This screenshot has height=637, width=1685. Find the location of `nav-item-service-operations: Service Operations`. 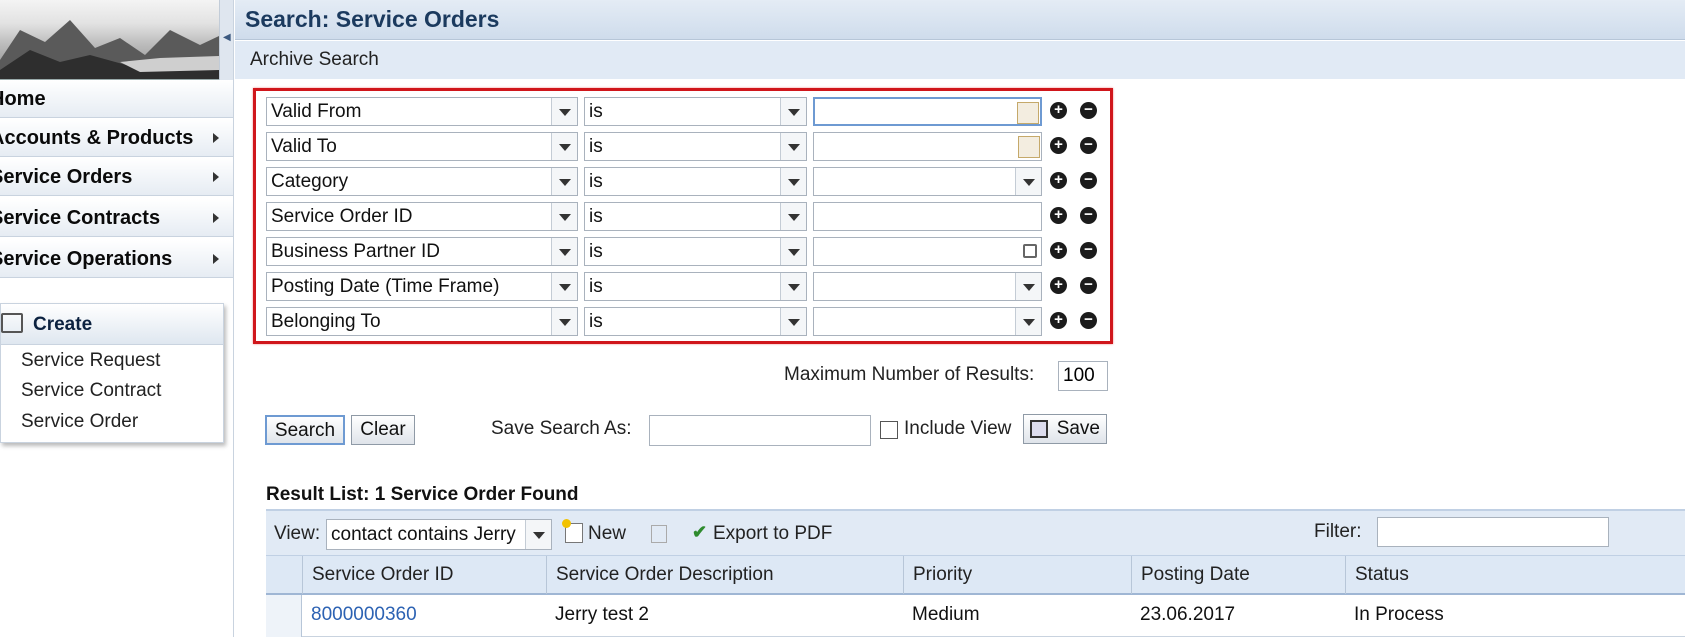

nav-item-service-operations: Service Operations is located at coordinates (116, 259).